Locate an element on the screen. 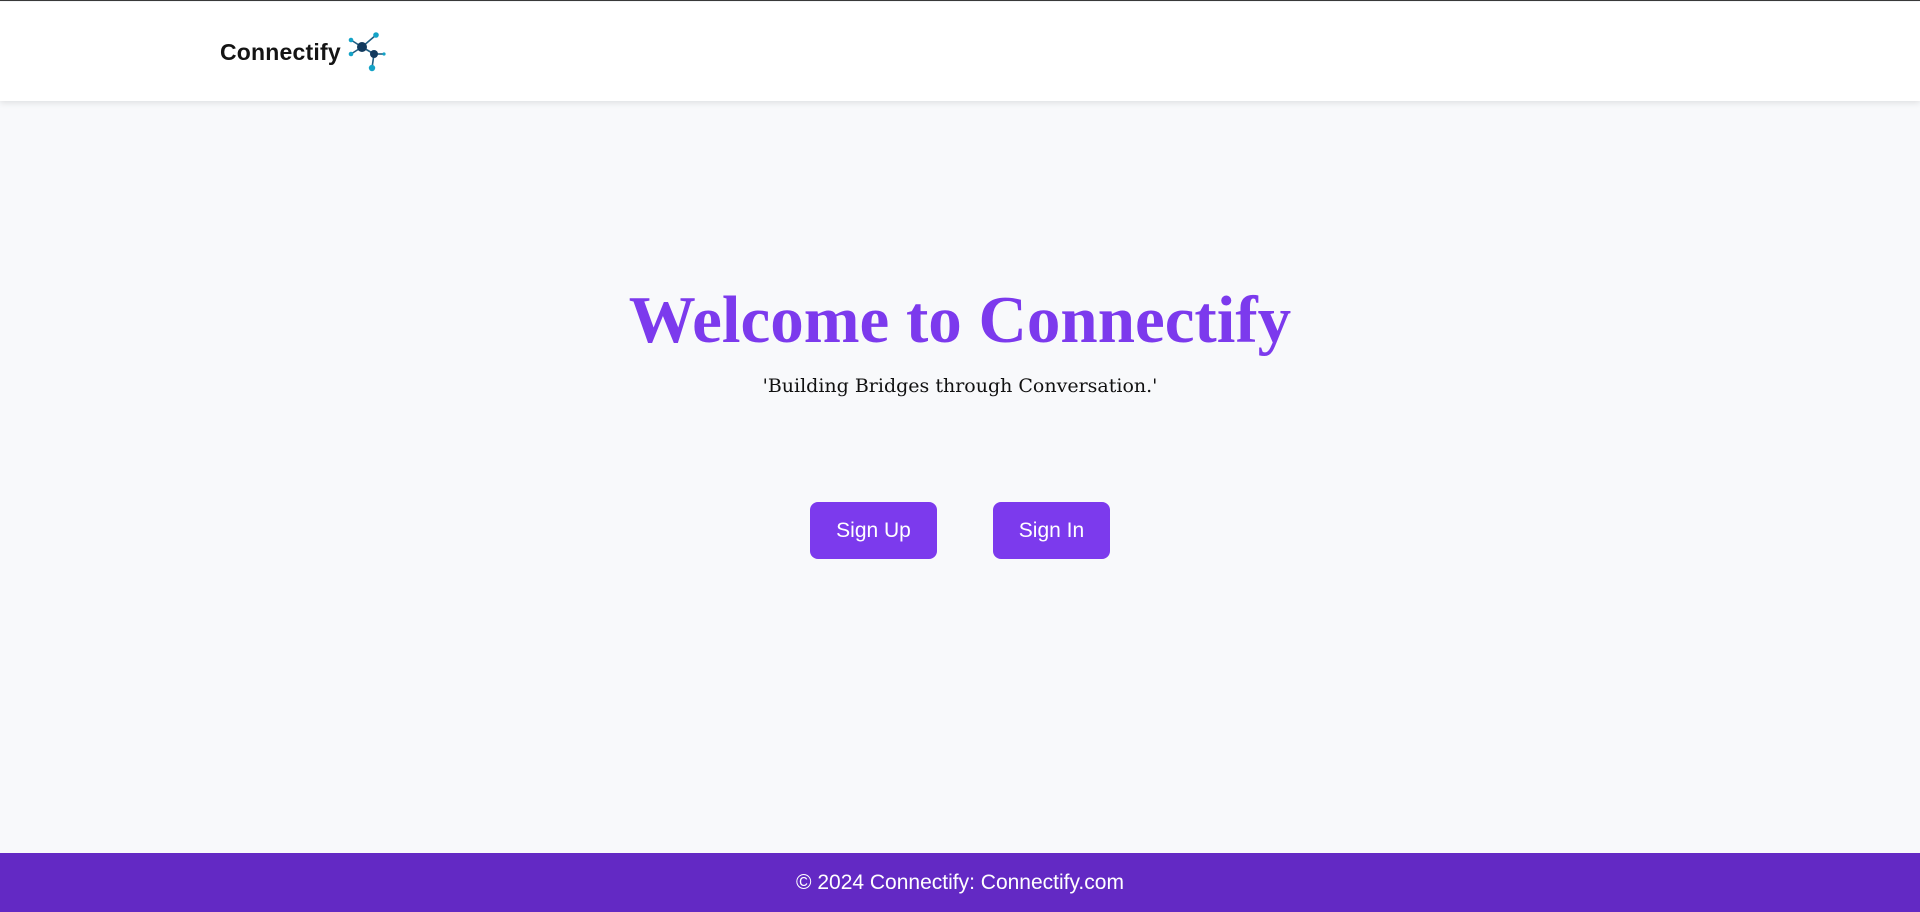 Image resolution: width=1920 pixels, height=912 pixels. network-nodes-icon is located at coordinates (367, 52).